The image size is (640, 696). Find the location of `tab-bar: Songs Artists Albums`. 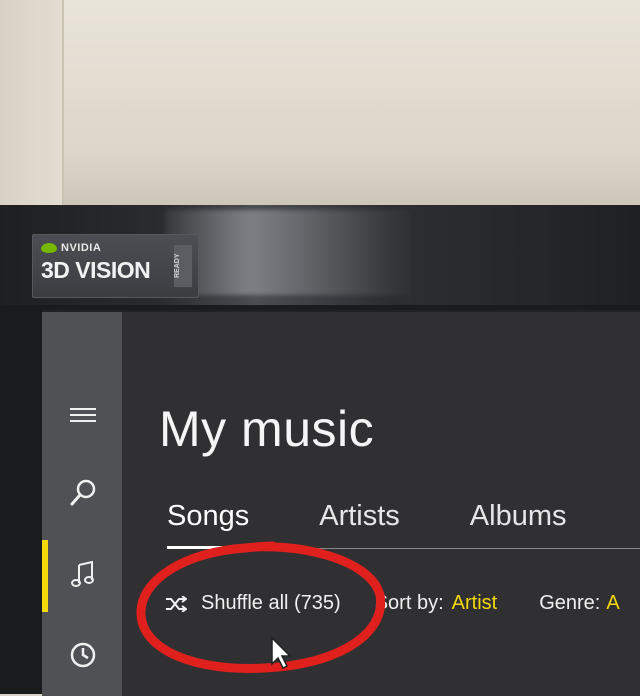

tab-bar: Songs Artists Albums is located at coordinates (402, 516).